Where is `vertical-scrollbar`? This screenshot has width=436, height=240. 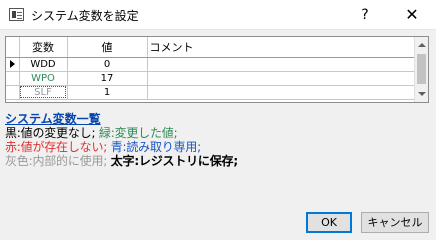
vertical-scrollbar is located at coordinates (421, 69).